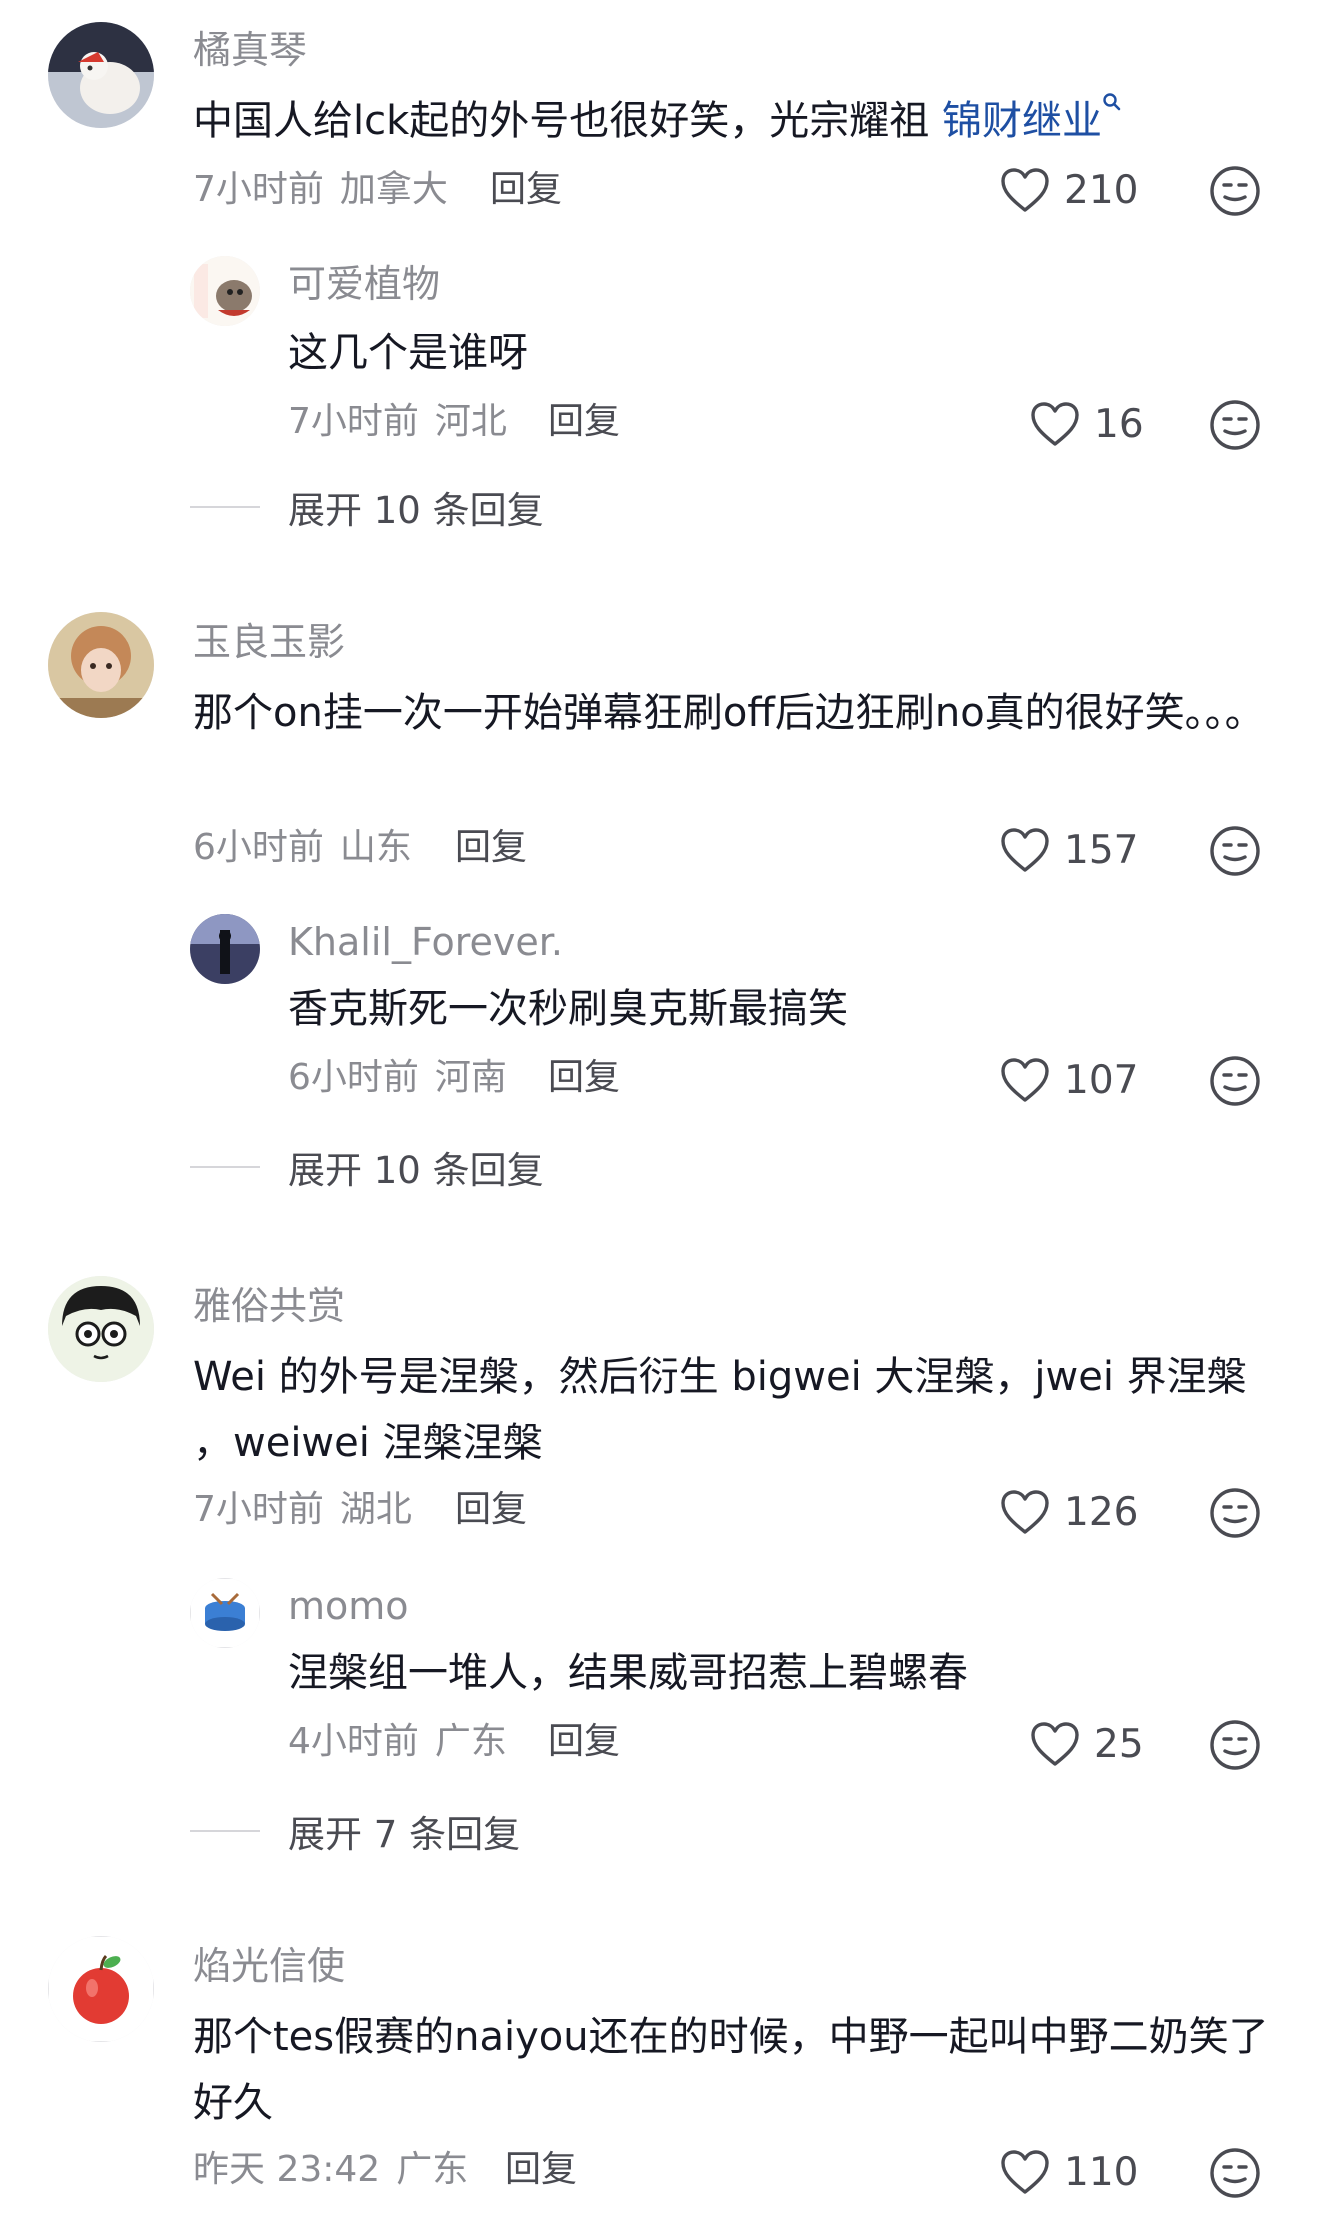 Image resolution: width=1320 pixels, height=2213 pixels. Describe the element at coordinates (269, 1307) in the screenshot. I see `comment-username: 雅俗共赏` at that location.